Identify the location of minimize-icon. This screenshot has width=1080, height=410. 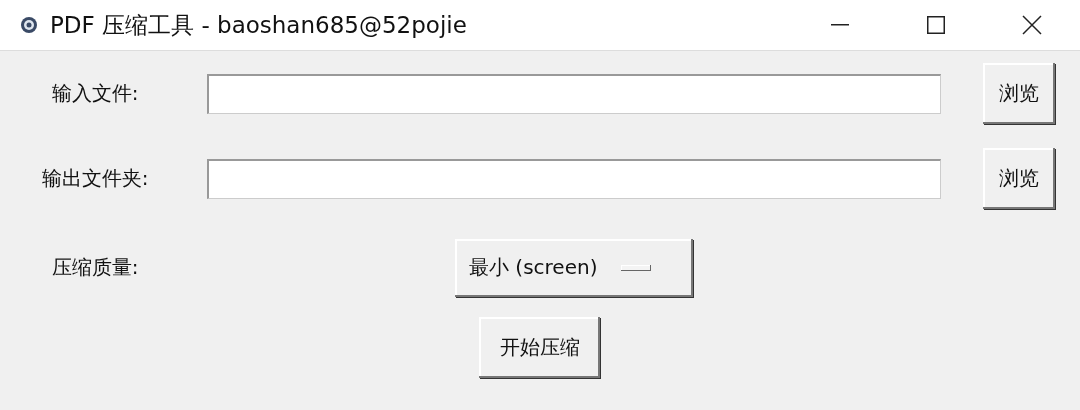
(840, 25).